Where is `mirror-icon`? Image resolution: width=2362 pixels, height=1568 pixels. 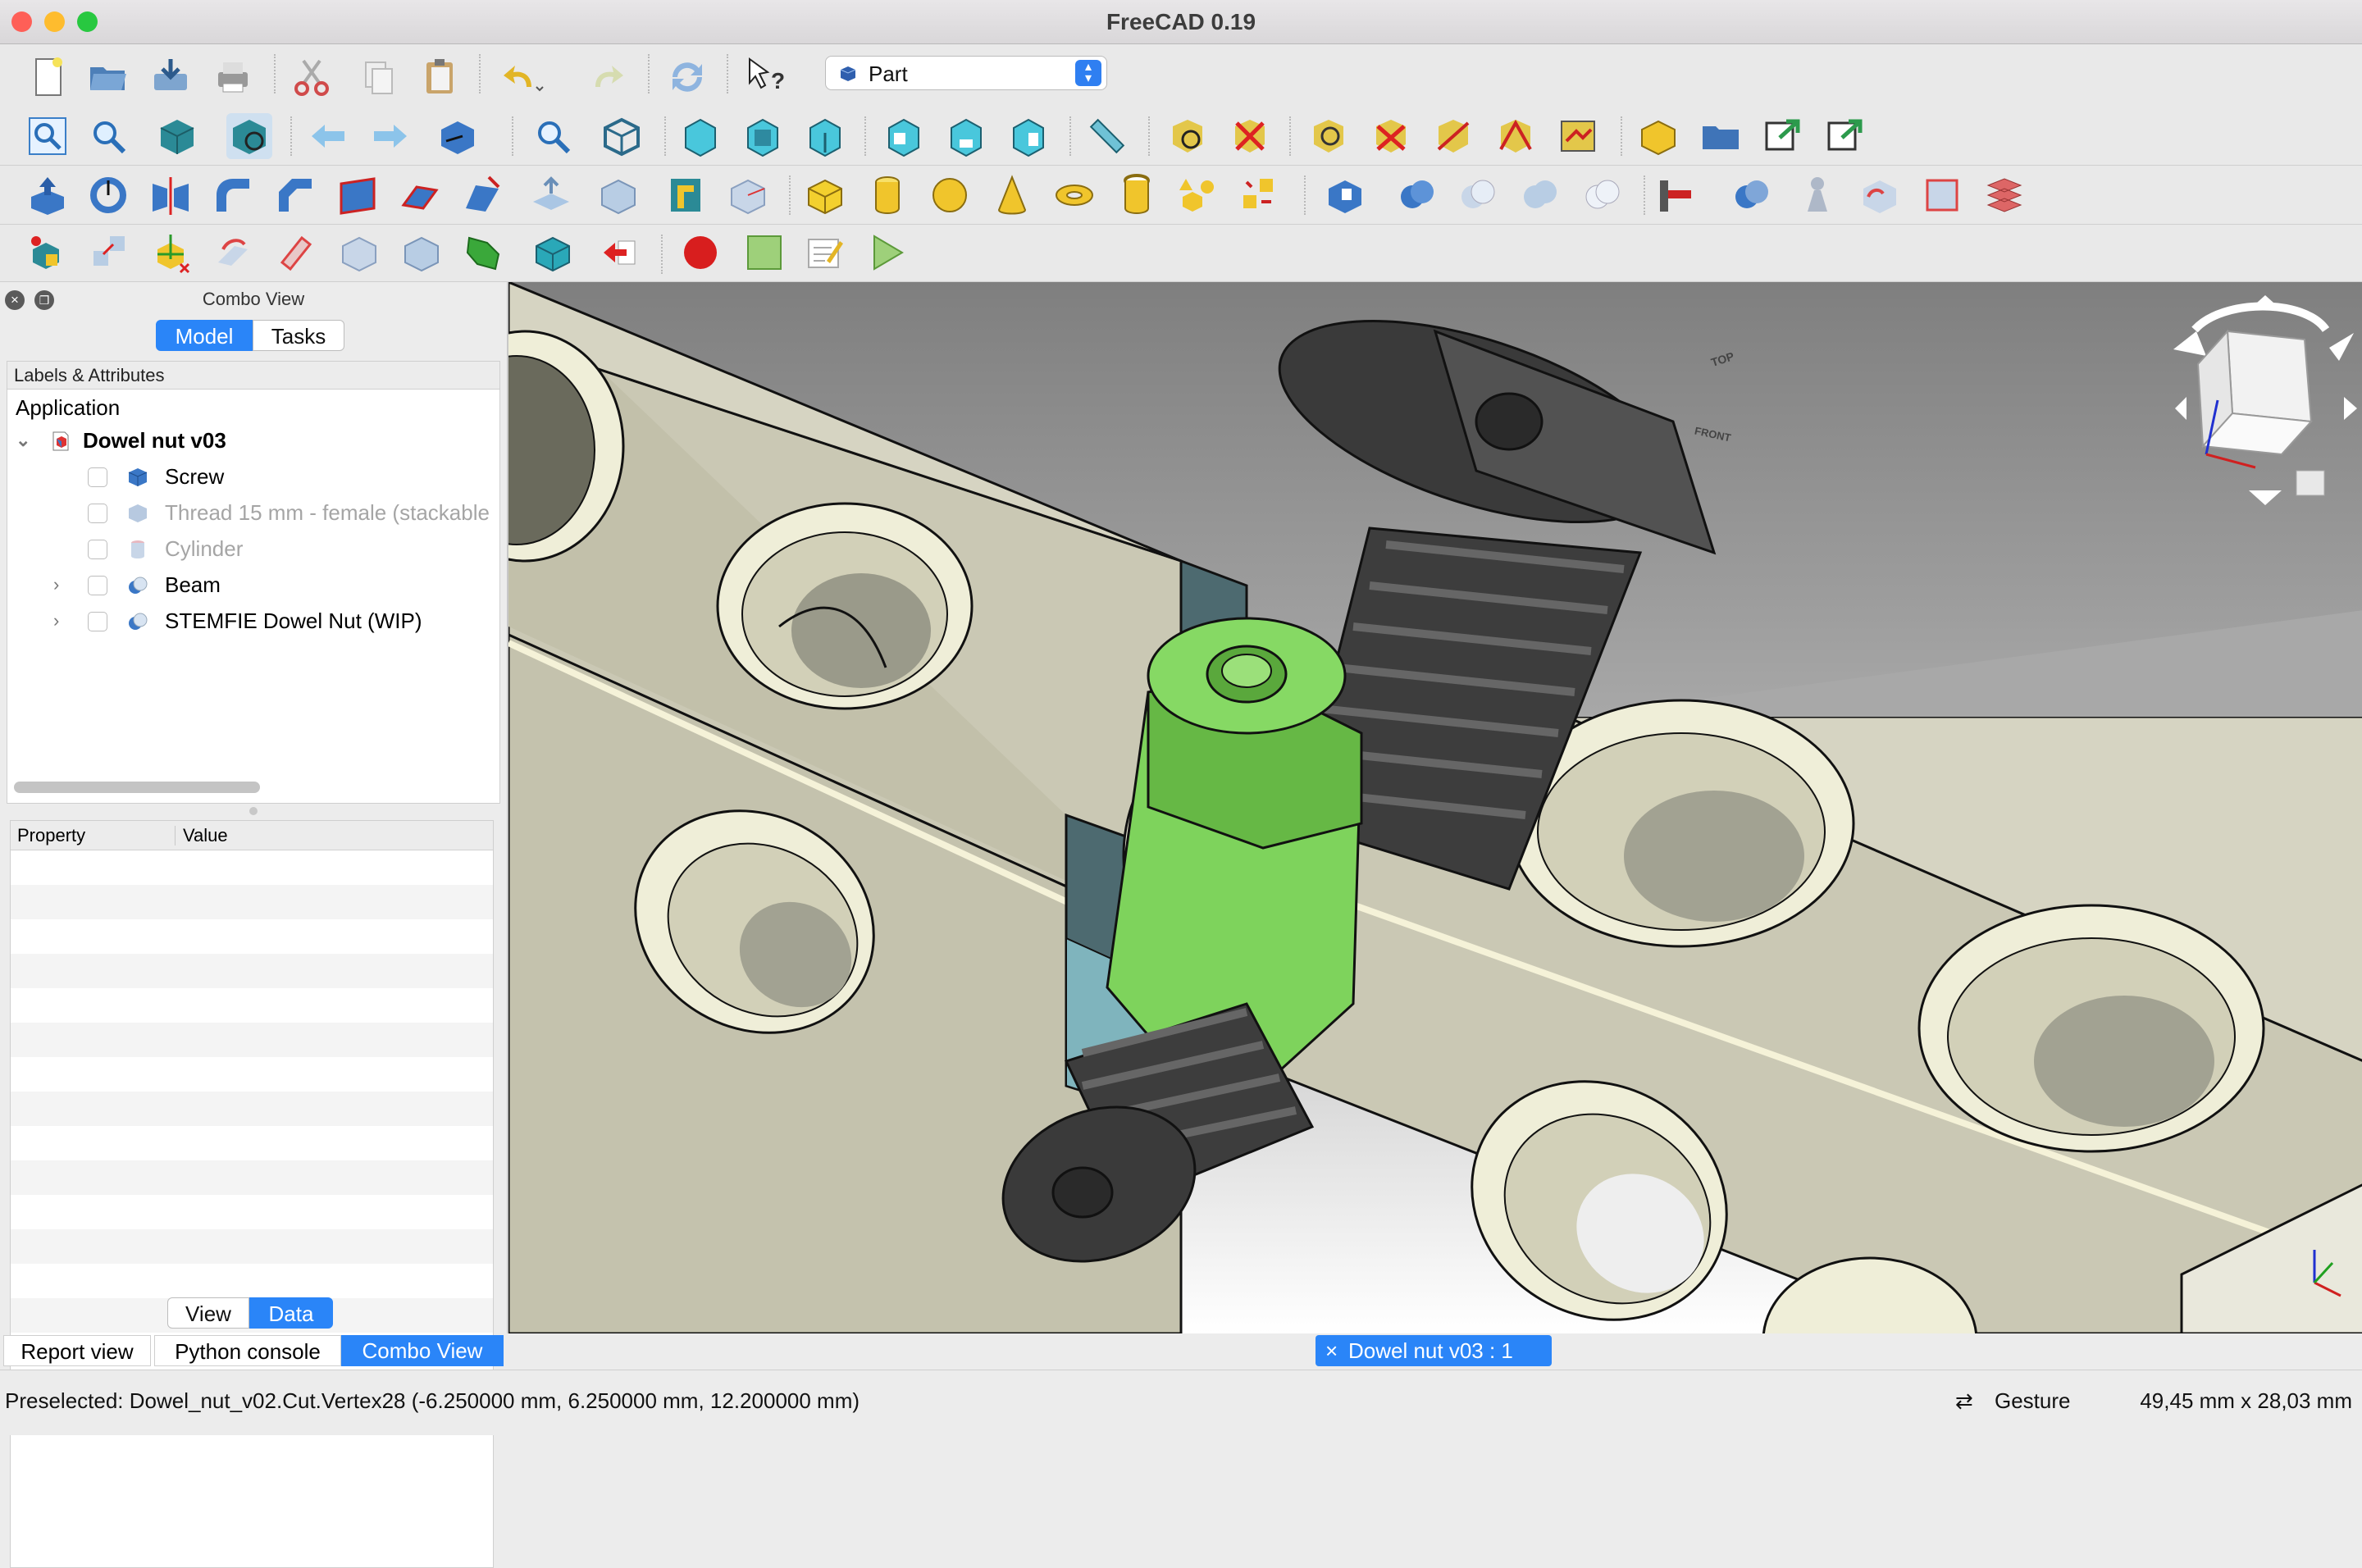
mirror-icon is located at coordinates (171, 195).